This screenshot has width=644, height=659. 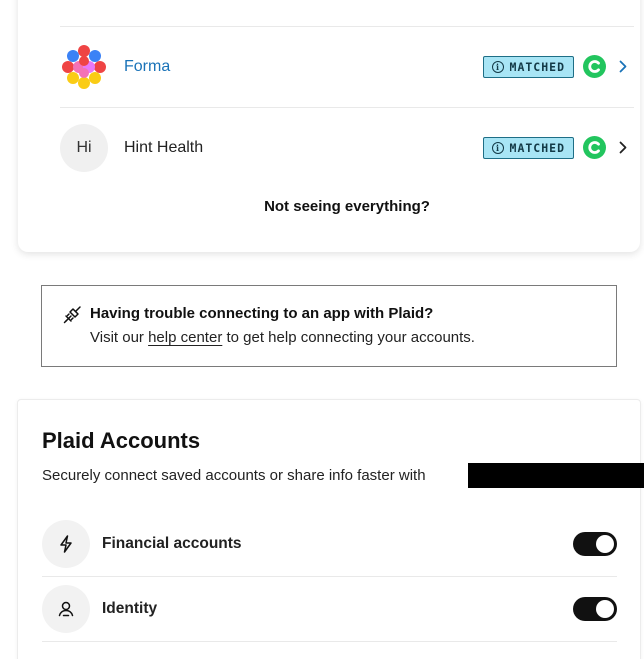 I want to click on app-name: Hint Health, so click(x=163, y=148).